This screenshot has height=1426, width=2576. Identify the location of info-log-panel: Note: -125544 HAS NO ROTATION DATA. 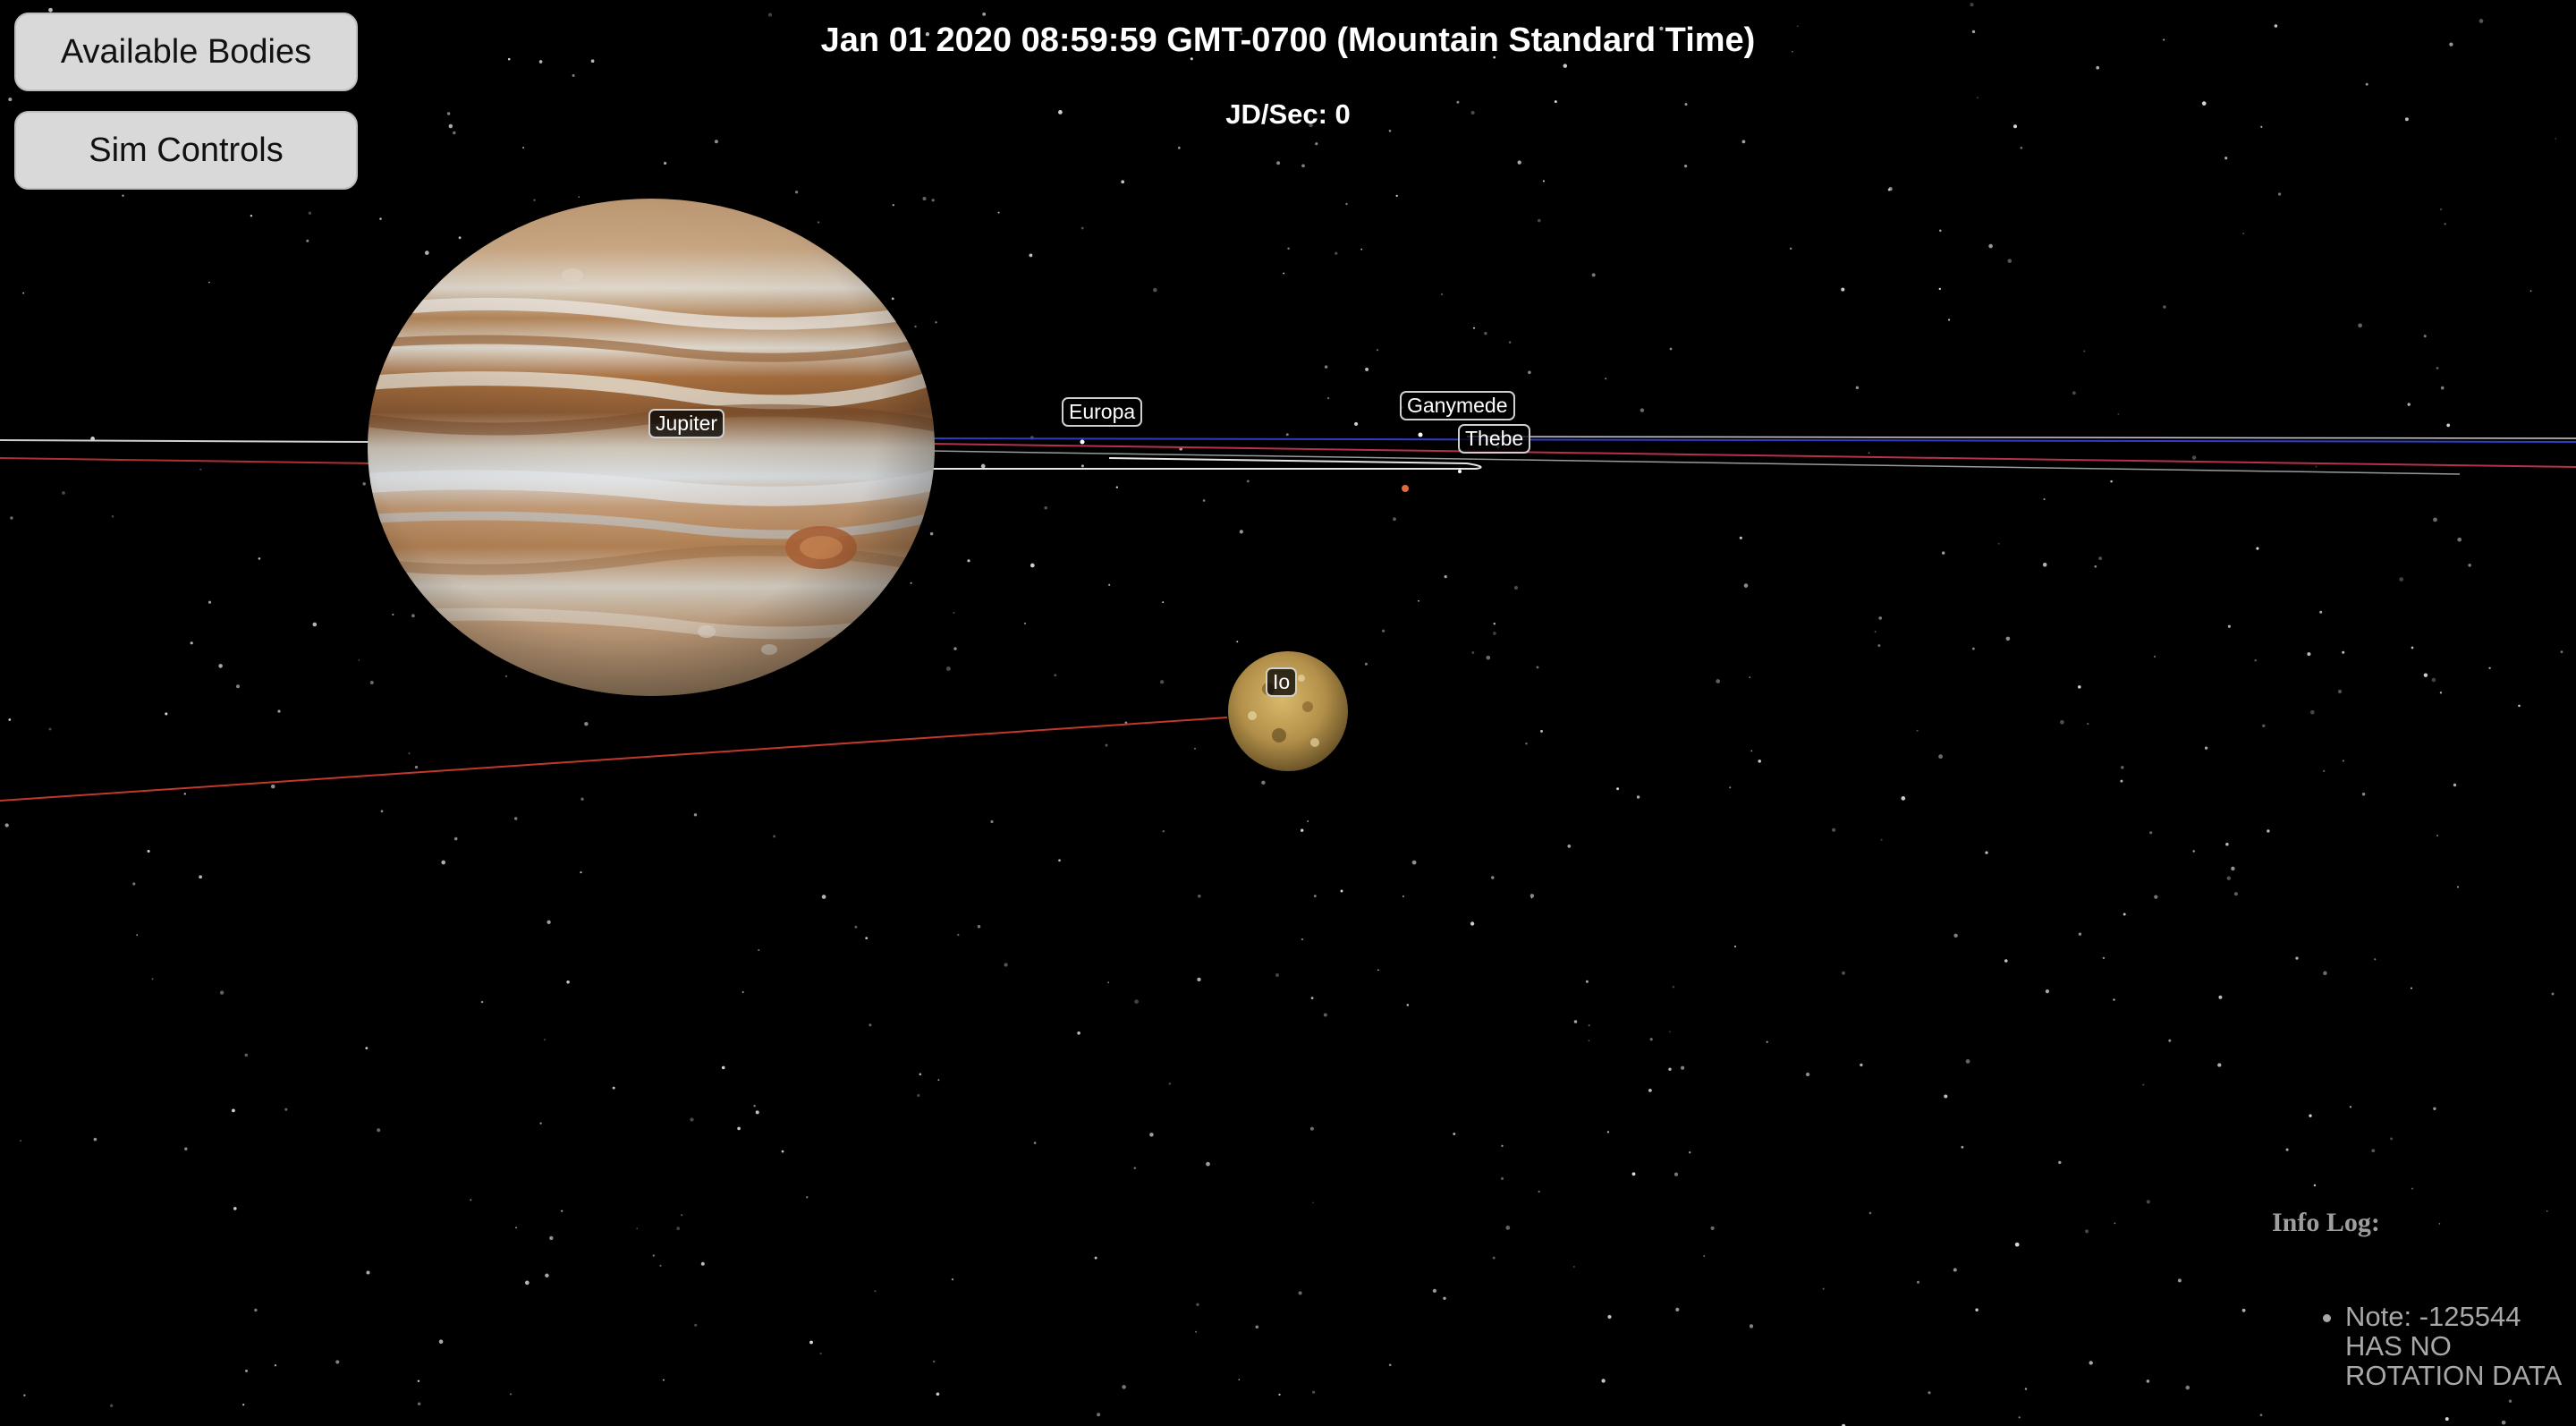
(2440, 1355).